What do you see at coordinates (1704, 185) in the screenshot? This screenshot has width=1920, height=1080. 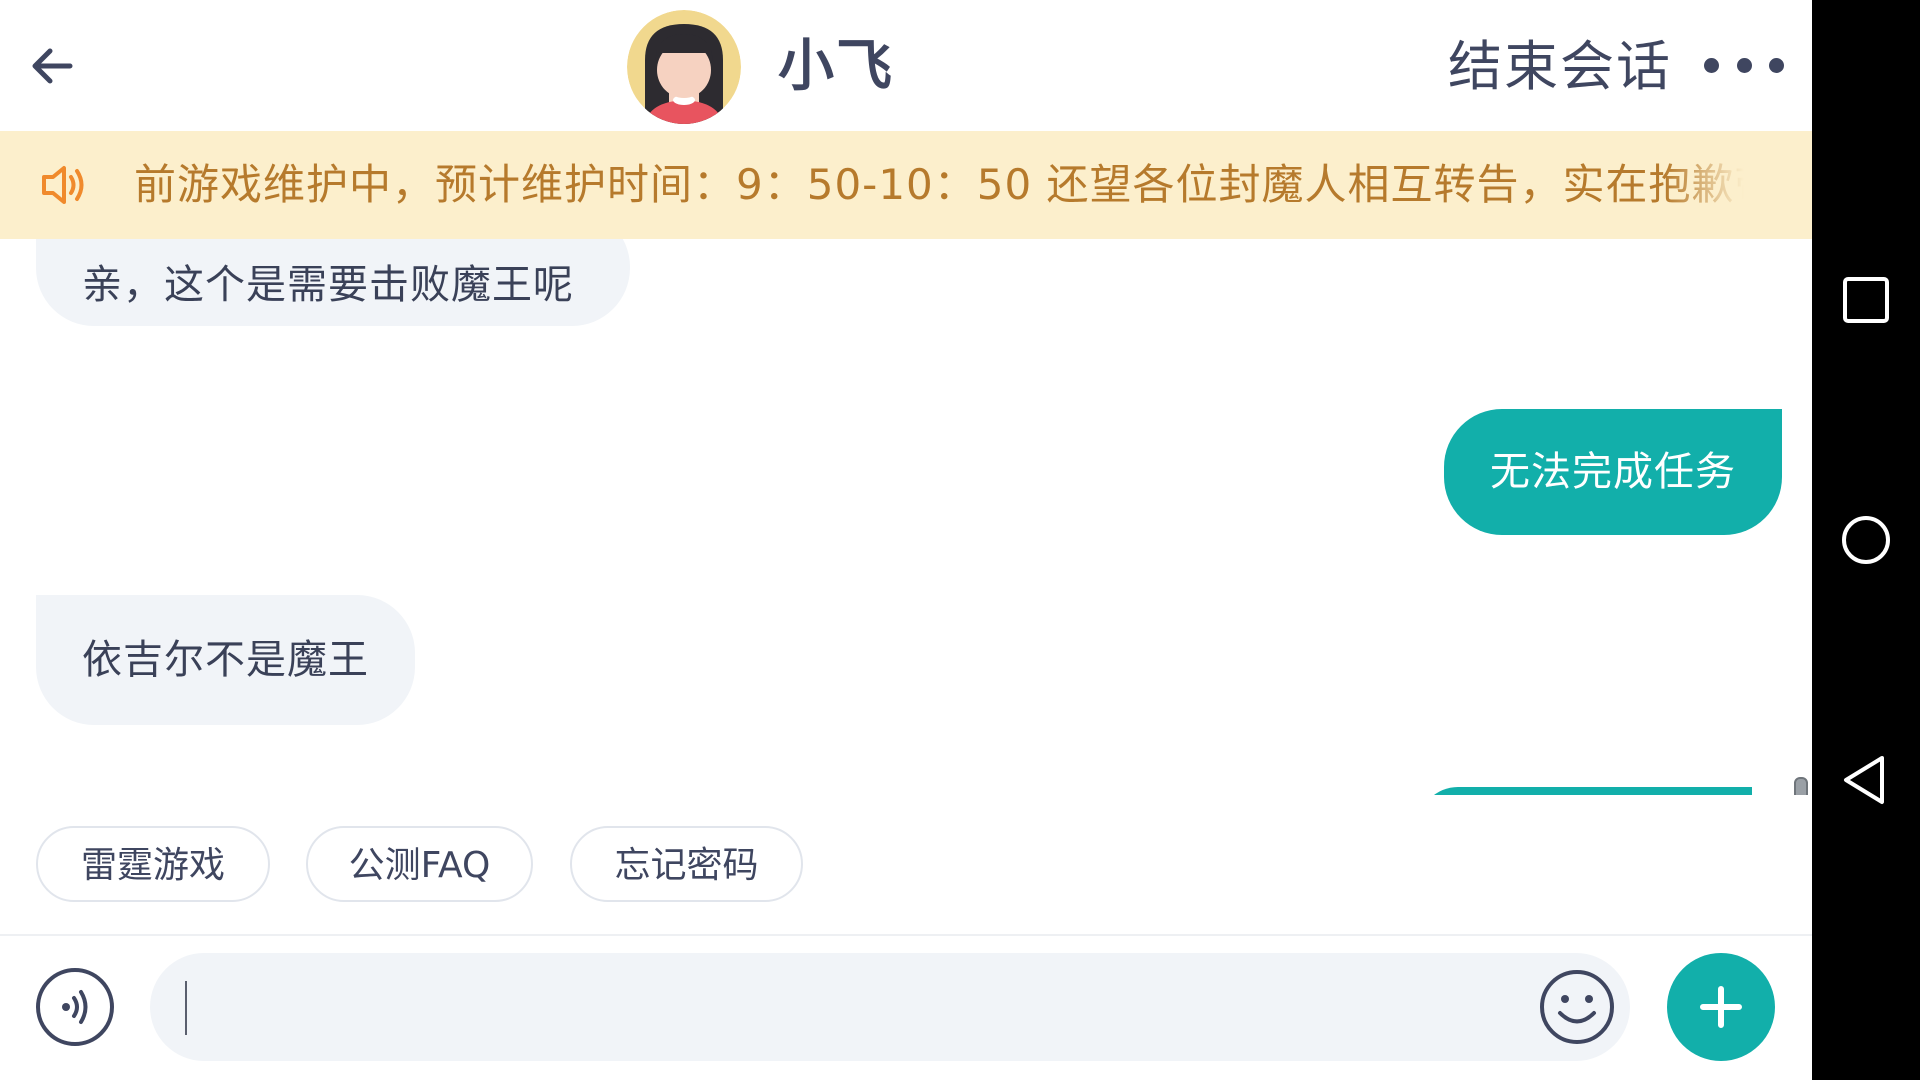 I see `notice-fade` at bounding box center [1704, 185].